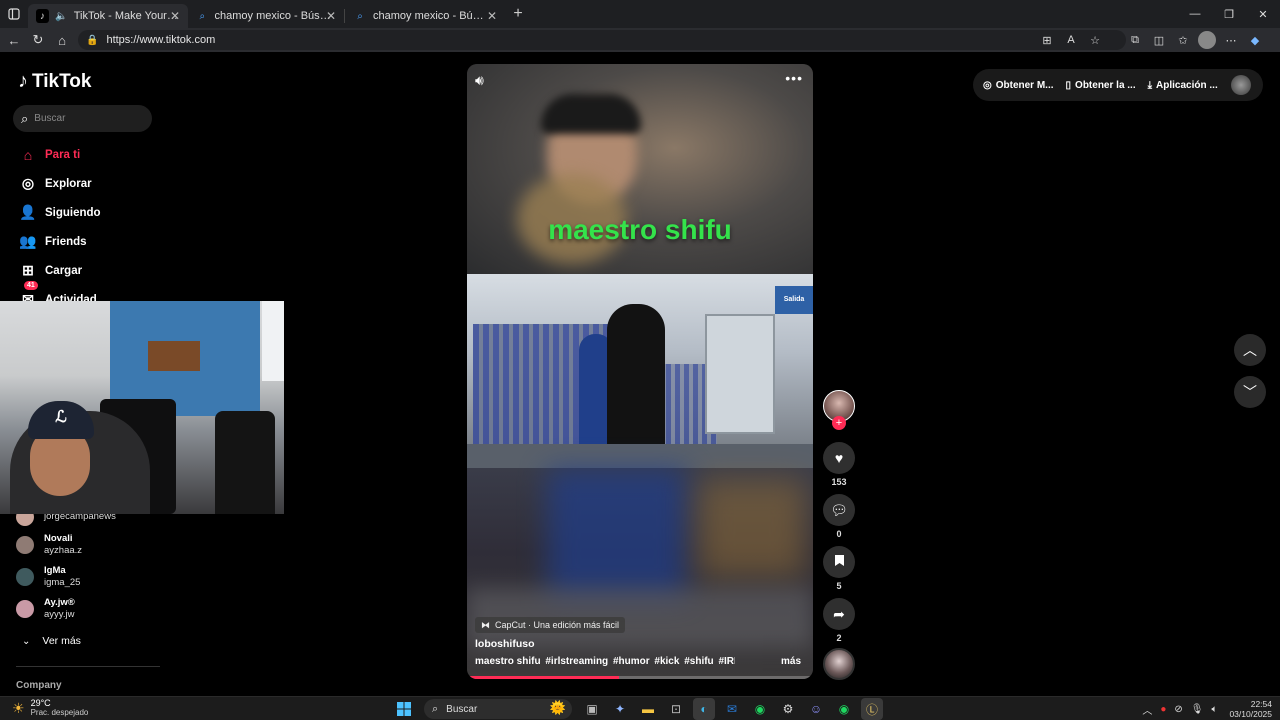 The width and height of the screenshot is (1280, 720). What do you see at coordinates (38, 40) in the screenshot?
I see `refresh-icon: ↻` at bounding box center [38, 40].